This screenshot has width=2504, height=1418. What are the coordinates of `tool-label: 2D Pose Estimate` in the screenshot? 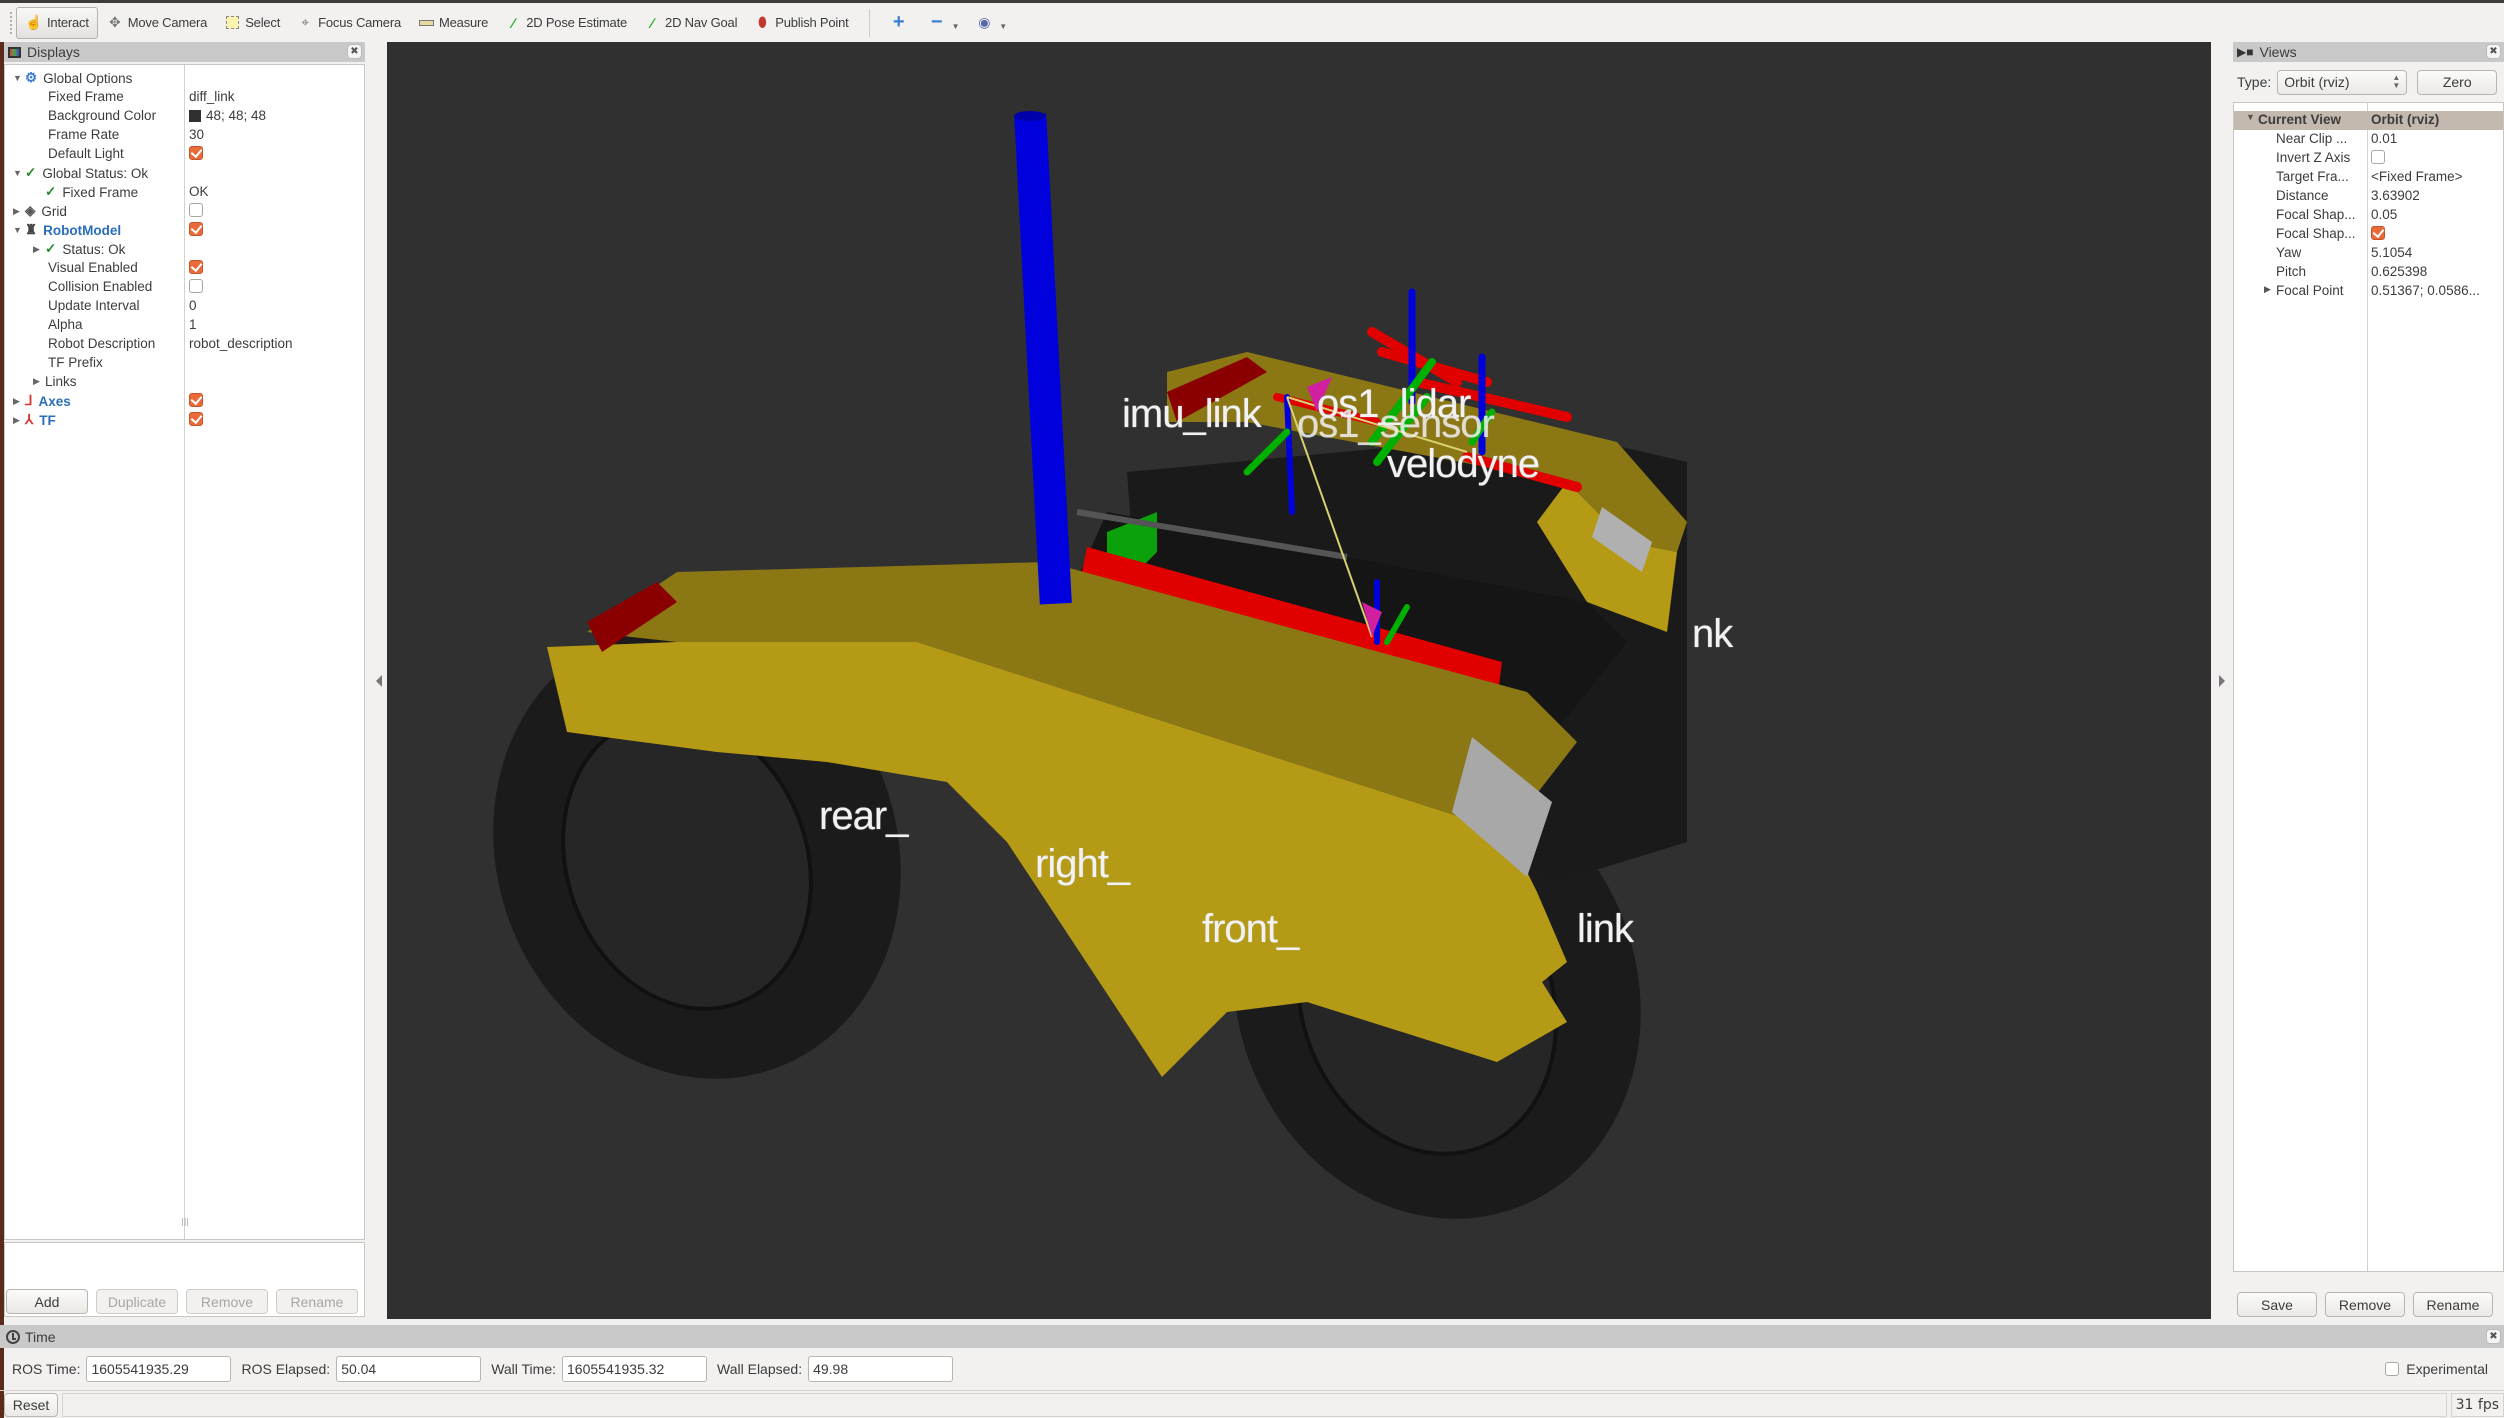 It's located at (577, 22).